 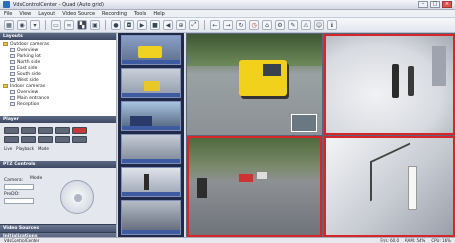 I want to click on player-panel-header: Player, so click(x=58, y=119).